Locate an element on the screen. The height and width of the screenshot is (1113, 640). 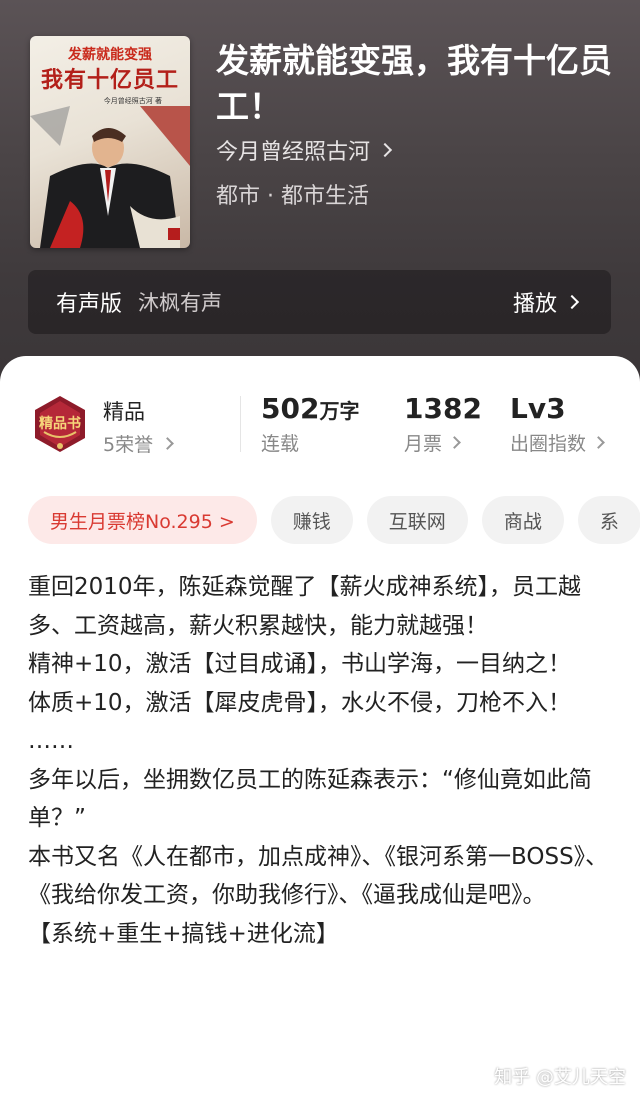
play-label: 播放 is located at coordinates (534, 304).